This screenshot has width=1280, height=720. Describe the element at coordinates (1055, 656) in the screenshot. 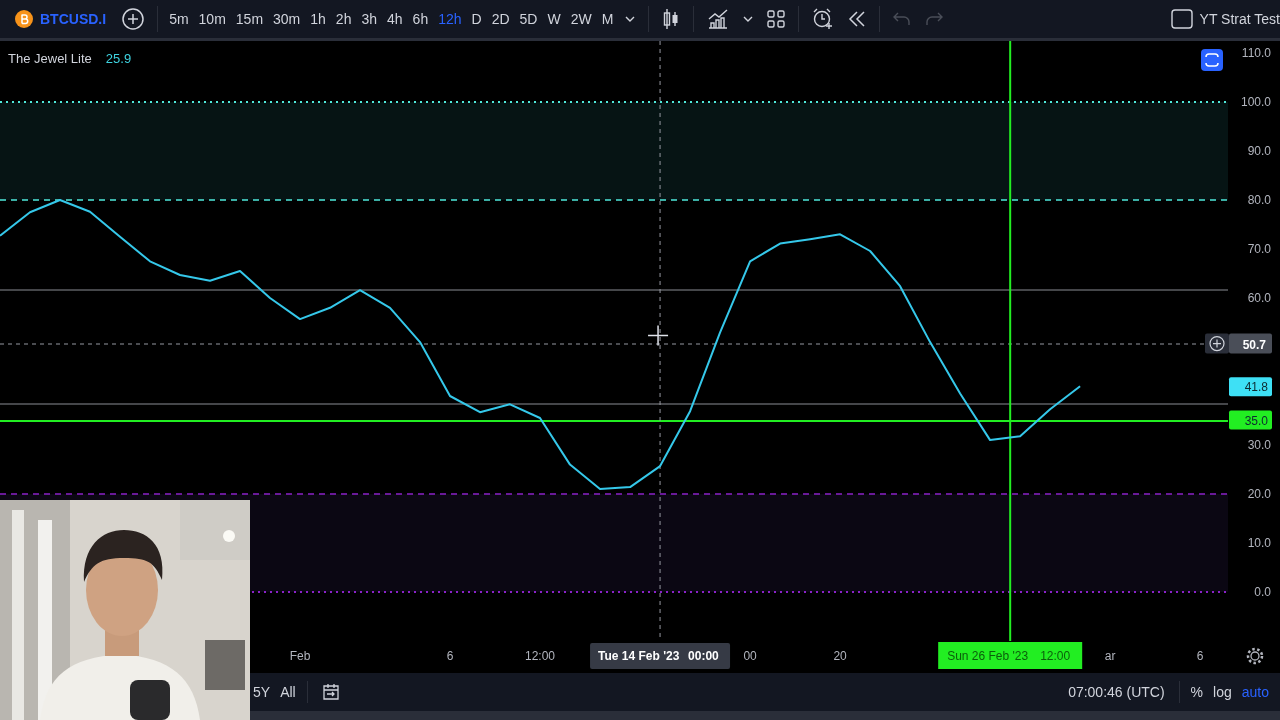

I see `time-tag-text: 12:00` at that location.